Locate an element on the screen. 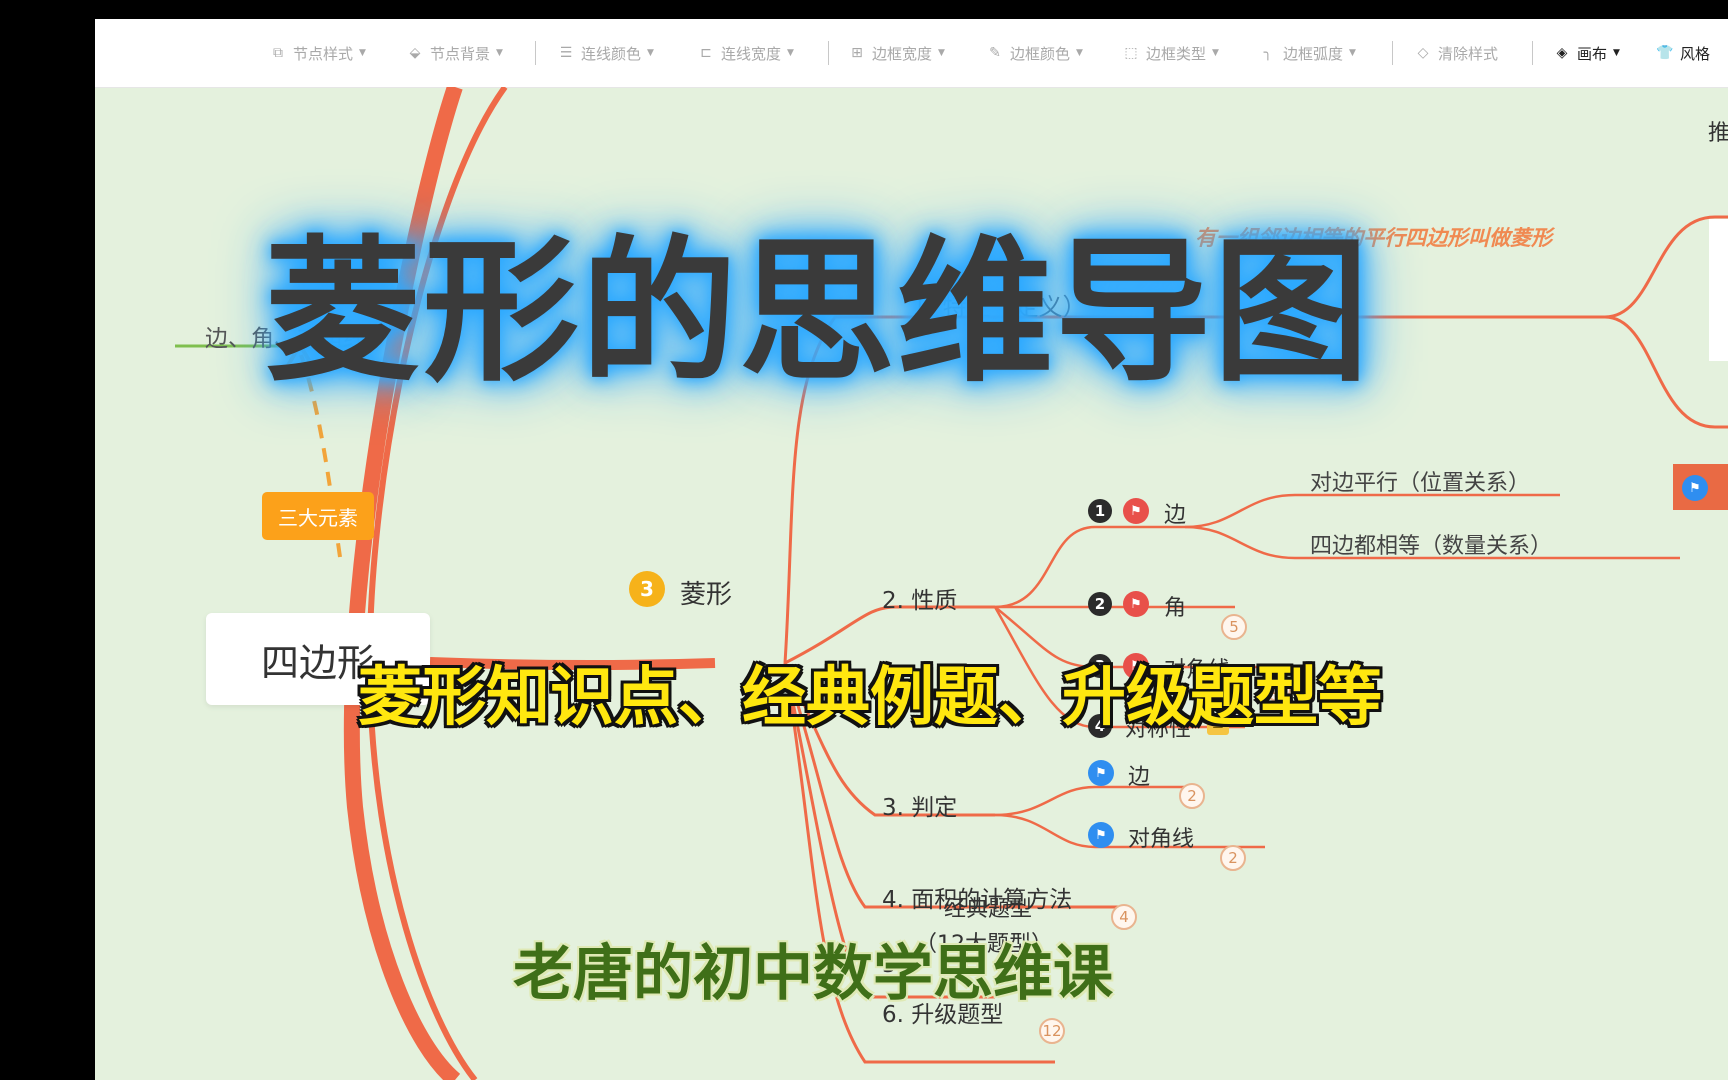 Image resolution: width=1728 pixels, height=1080 pixels. border-width-button: ⊞ 边框宽度 ▼ is located at coordinates (897, 53).